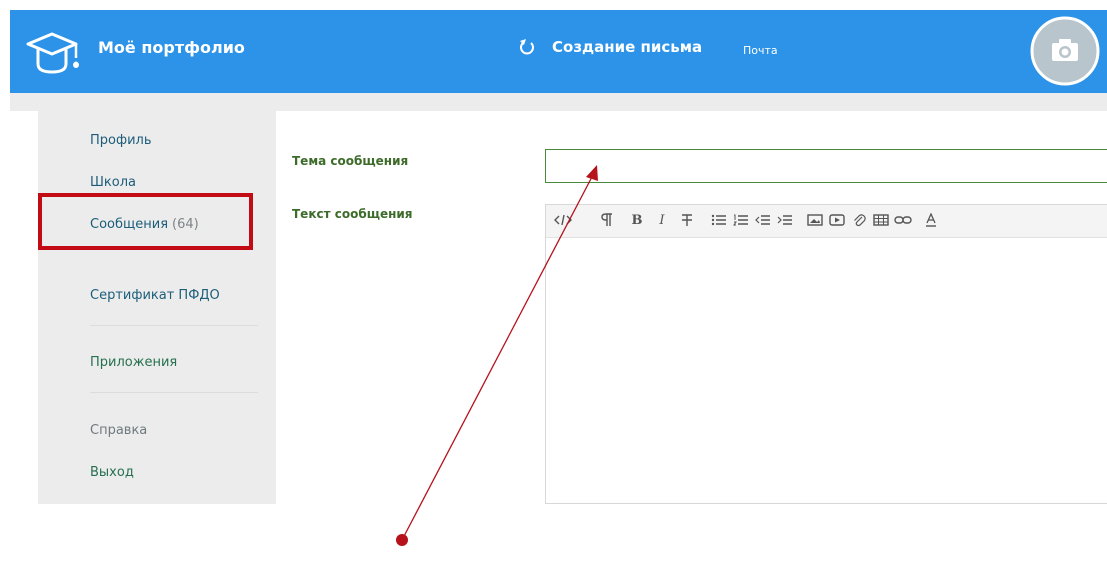 The image size is (1107, 570). I want to click on indent-icon, so click(785, 220).